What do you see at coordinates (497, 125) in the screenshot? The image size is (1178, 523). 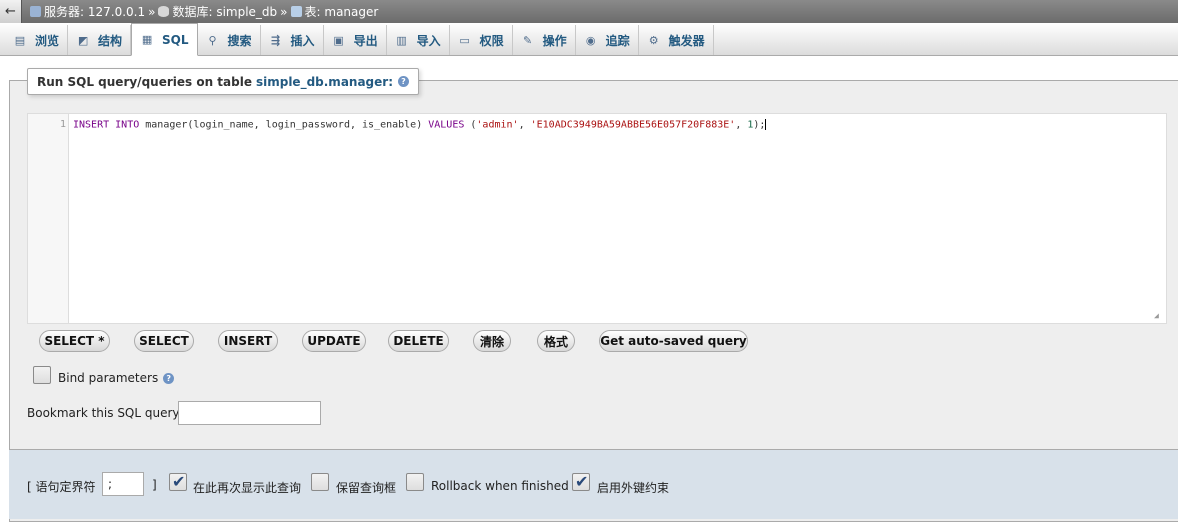 I see `sql-string: 'admin'` at bounding box center [497, 125].